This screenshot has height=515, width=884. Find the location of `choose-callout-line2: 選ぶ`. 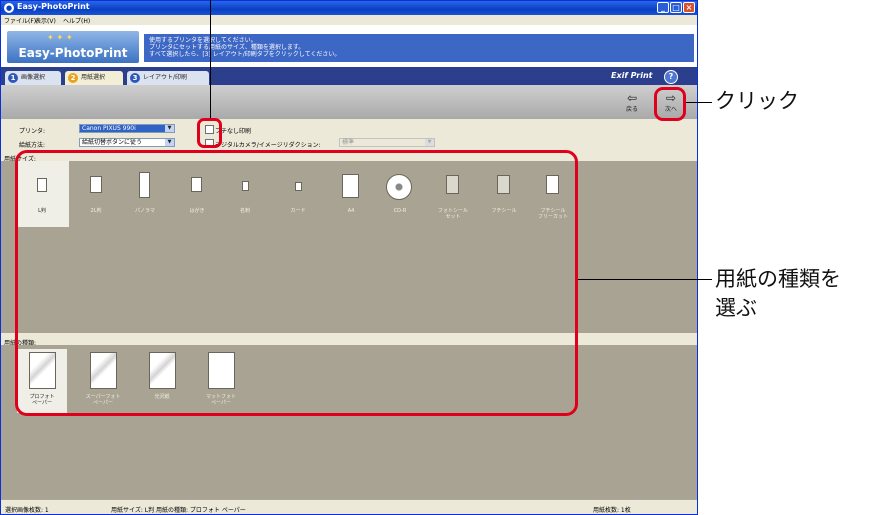

choose-callout-line2: 選ぶ is located at coordinates (736, 308).